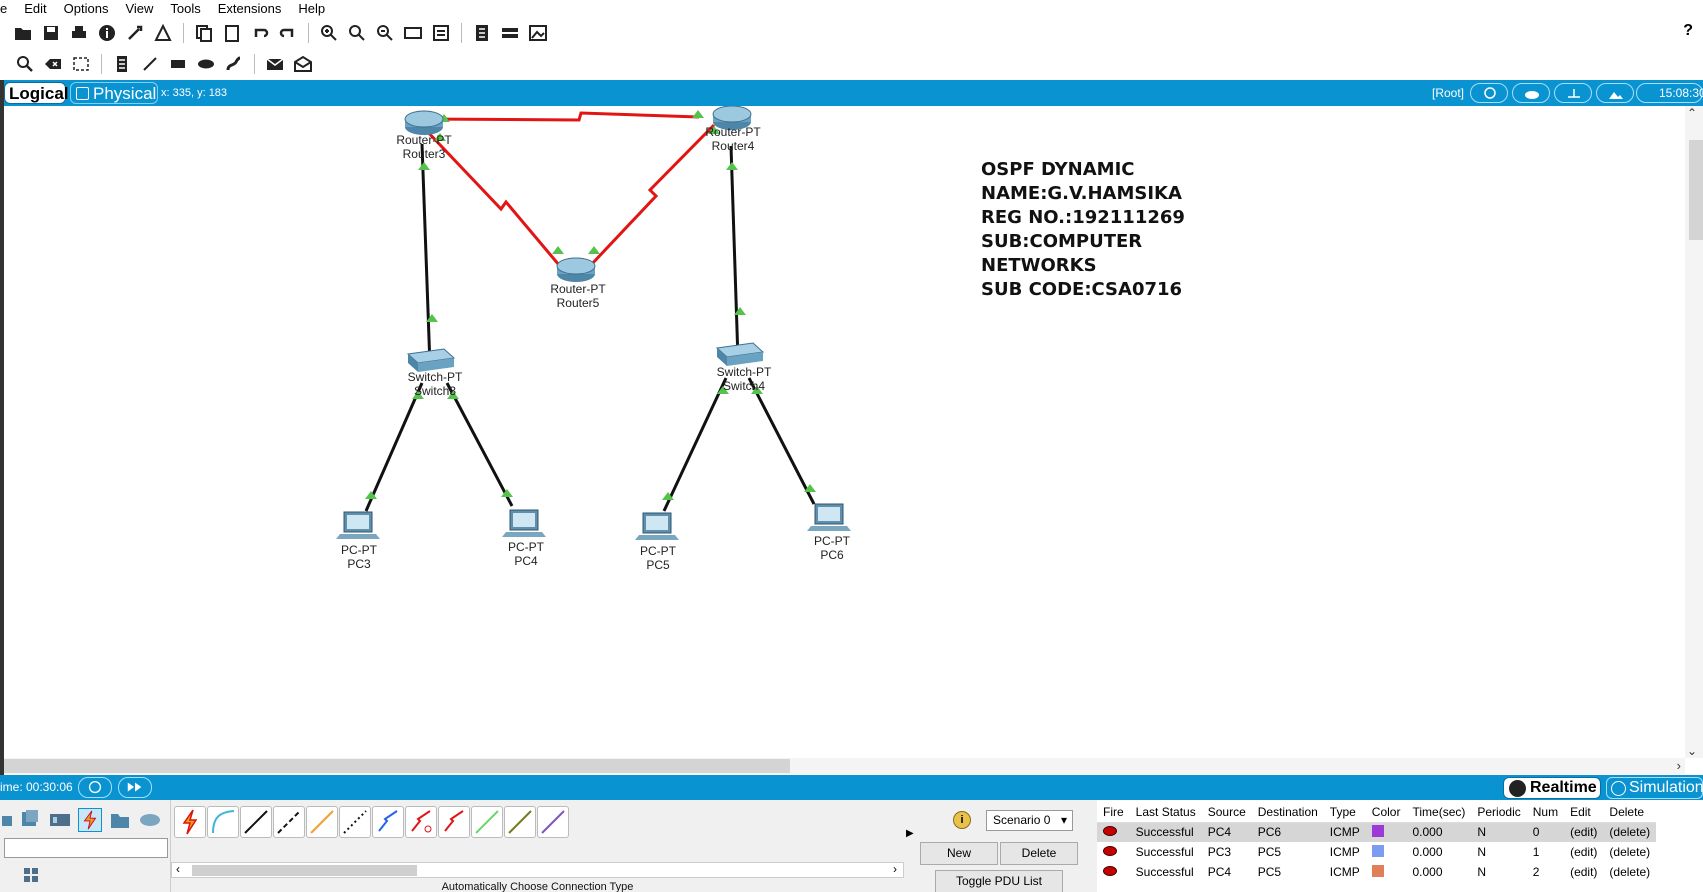 This screenshot has width=1703, height=892. I want to click on open-folder-icon, so click(23, 33).